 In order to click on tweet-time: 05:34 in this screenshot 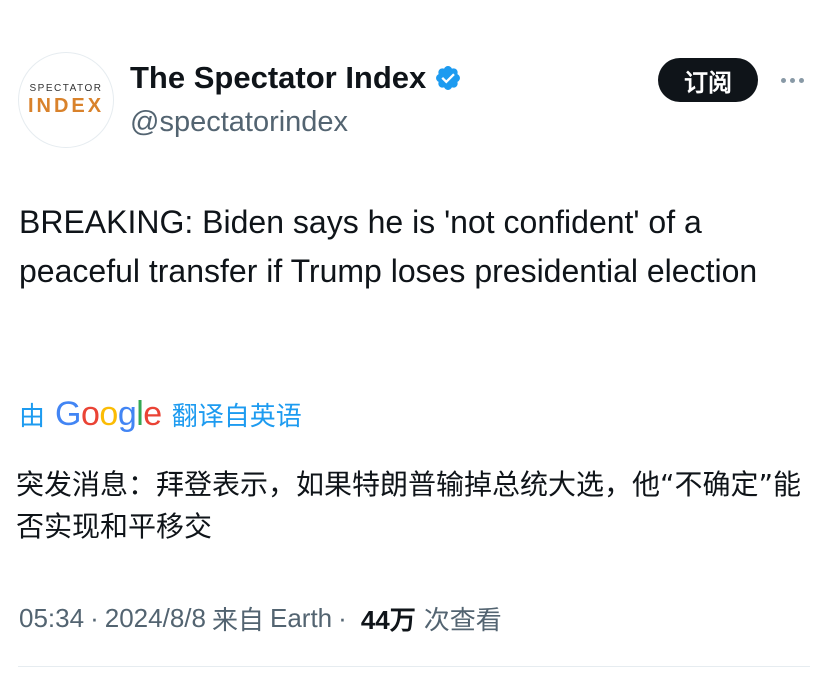, I will do `click(51, 618)`.